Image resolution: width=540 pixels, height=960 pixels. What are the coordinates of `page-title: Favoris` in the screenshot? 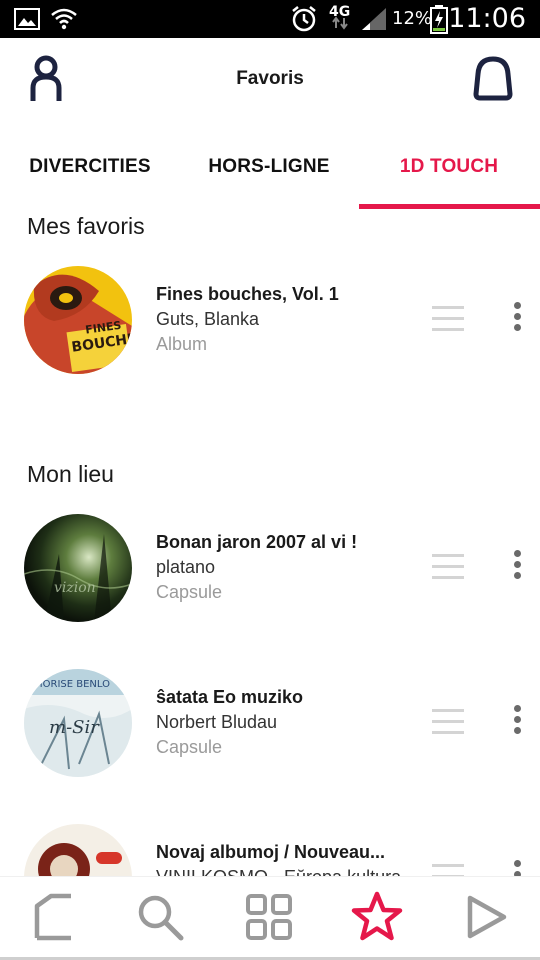 It's located at (270, 78).